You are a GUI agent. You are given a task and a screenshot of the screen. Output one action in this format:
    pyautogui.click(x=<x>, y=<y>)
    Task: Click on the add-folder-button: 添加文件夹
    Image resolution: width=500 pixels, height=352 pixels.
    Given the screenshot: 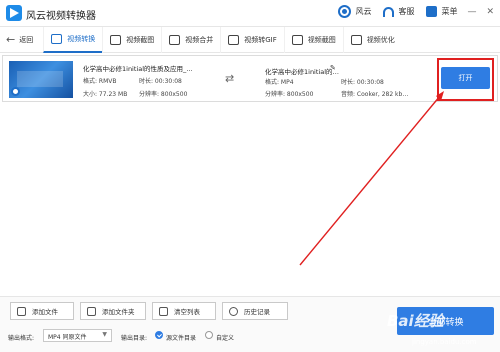 What is the action you would take?
    pyautogui.click(x=113, y=311)
    